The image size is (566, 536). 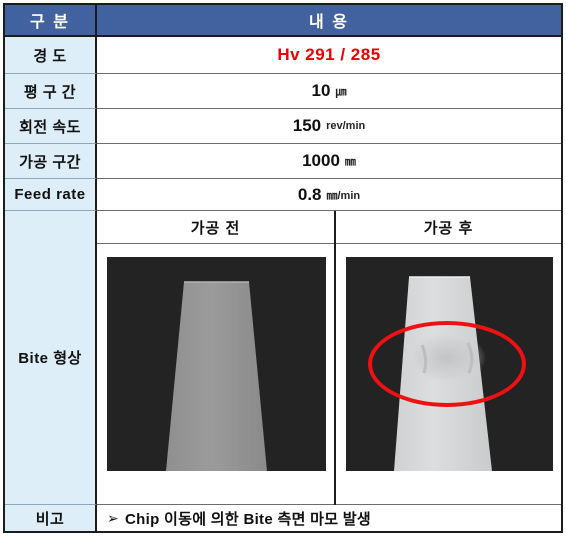 I want to click on row-hardness-label-text: 경 도, so click(x=50, y=56).